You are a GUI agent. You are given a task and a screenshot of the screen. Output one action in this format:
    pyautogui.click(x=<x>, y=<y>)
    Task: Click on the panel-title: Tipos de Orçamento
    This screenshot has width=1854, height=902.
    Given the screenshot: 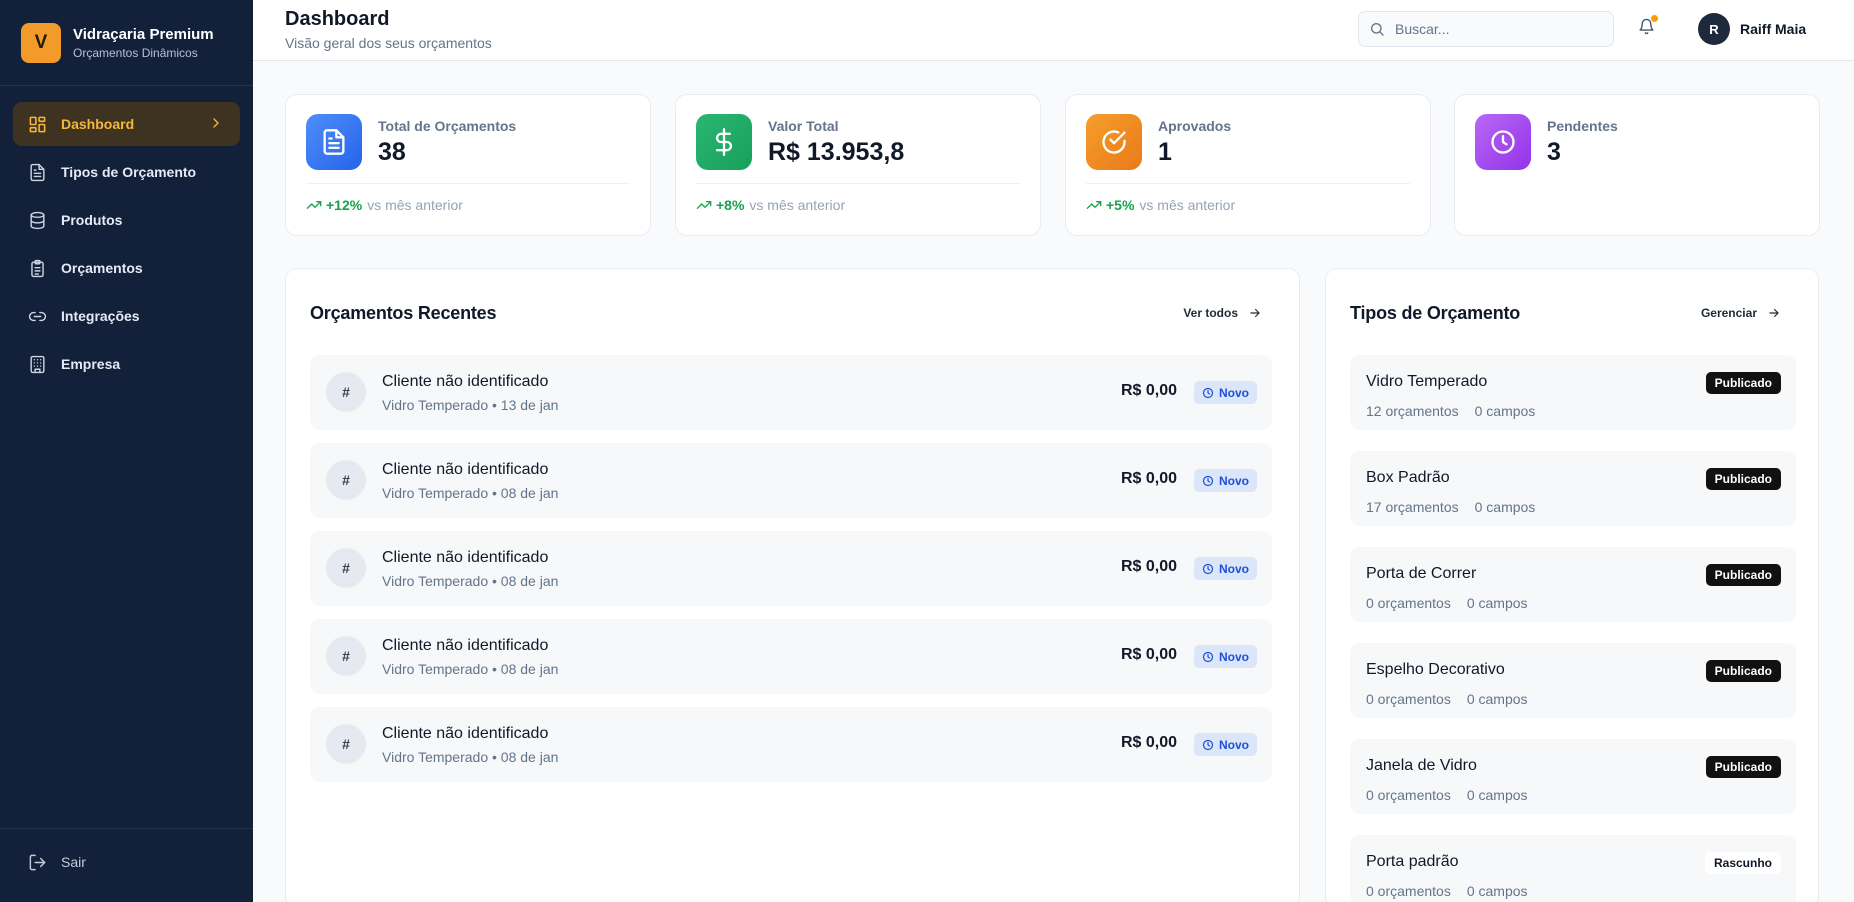 What is the action you would take?
    pyautogui.click(x=1435, y=313)
    